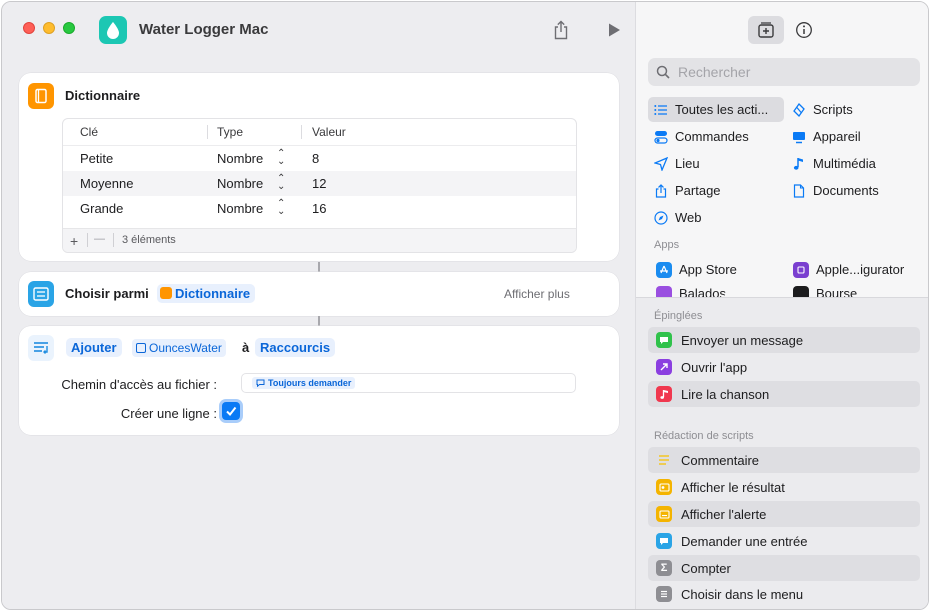 The width and height of the screenshot is (931, 612). What do you see at coordinates (664, 394) in the screenshot?
I see `music-icon` at bounding box center [664, 394].